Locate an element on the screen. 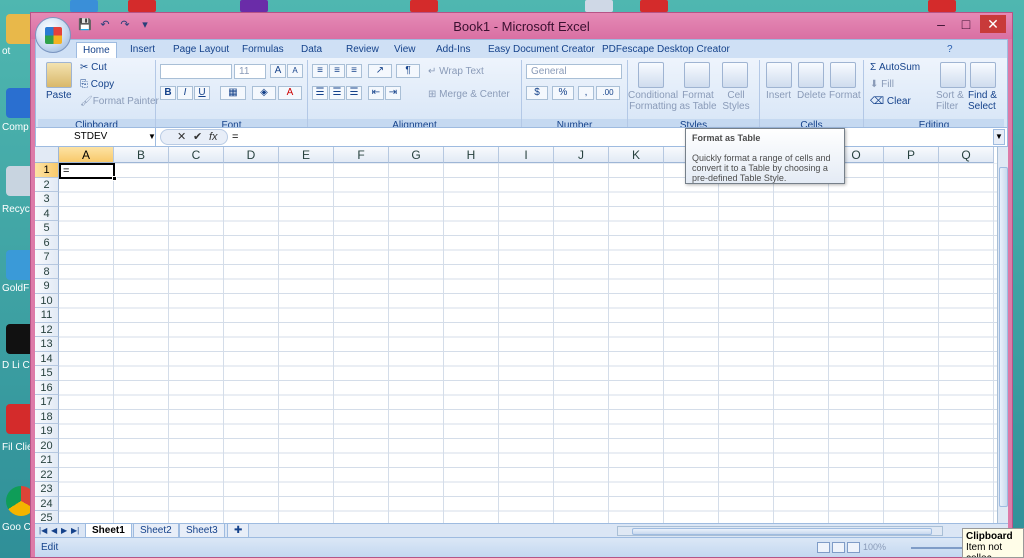 The height and width of the screenshot is (558, 1024). row-header: 25 is located at coordinates (47, 517).